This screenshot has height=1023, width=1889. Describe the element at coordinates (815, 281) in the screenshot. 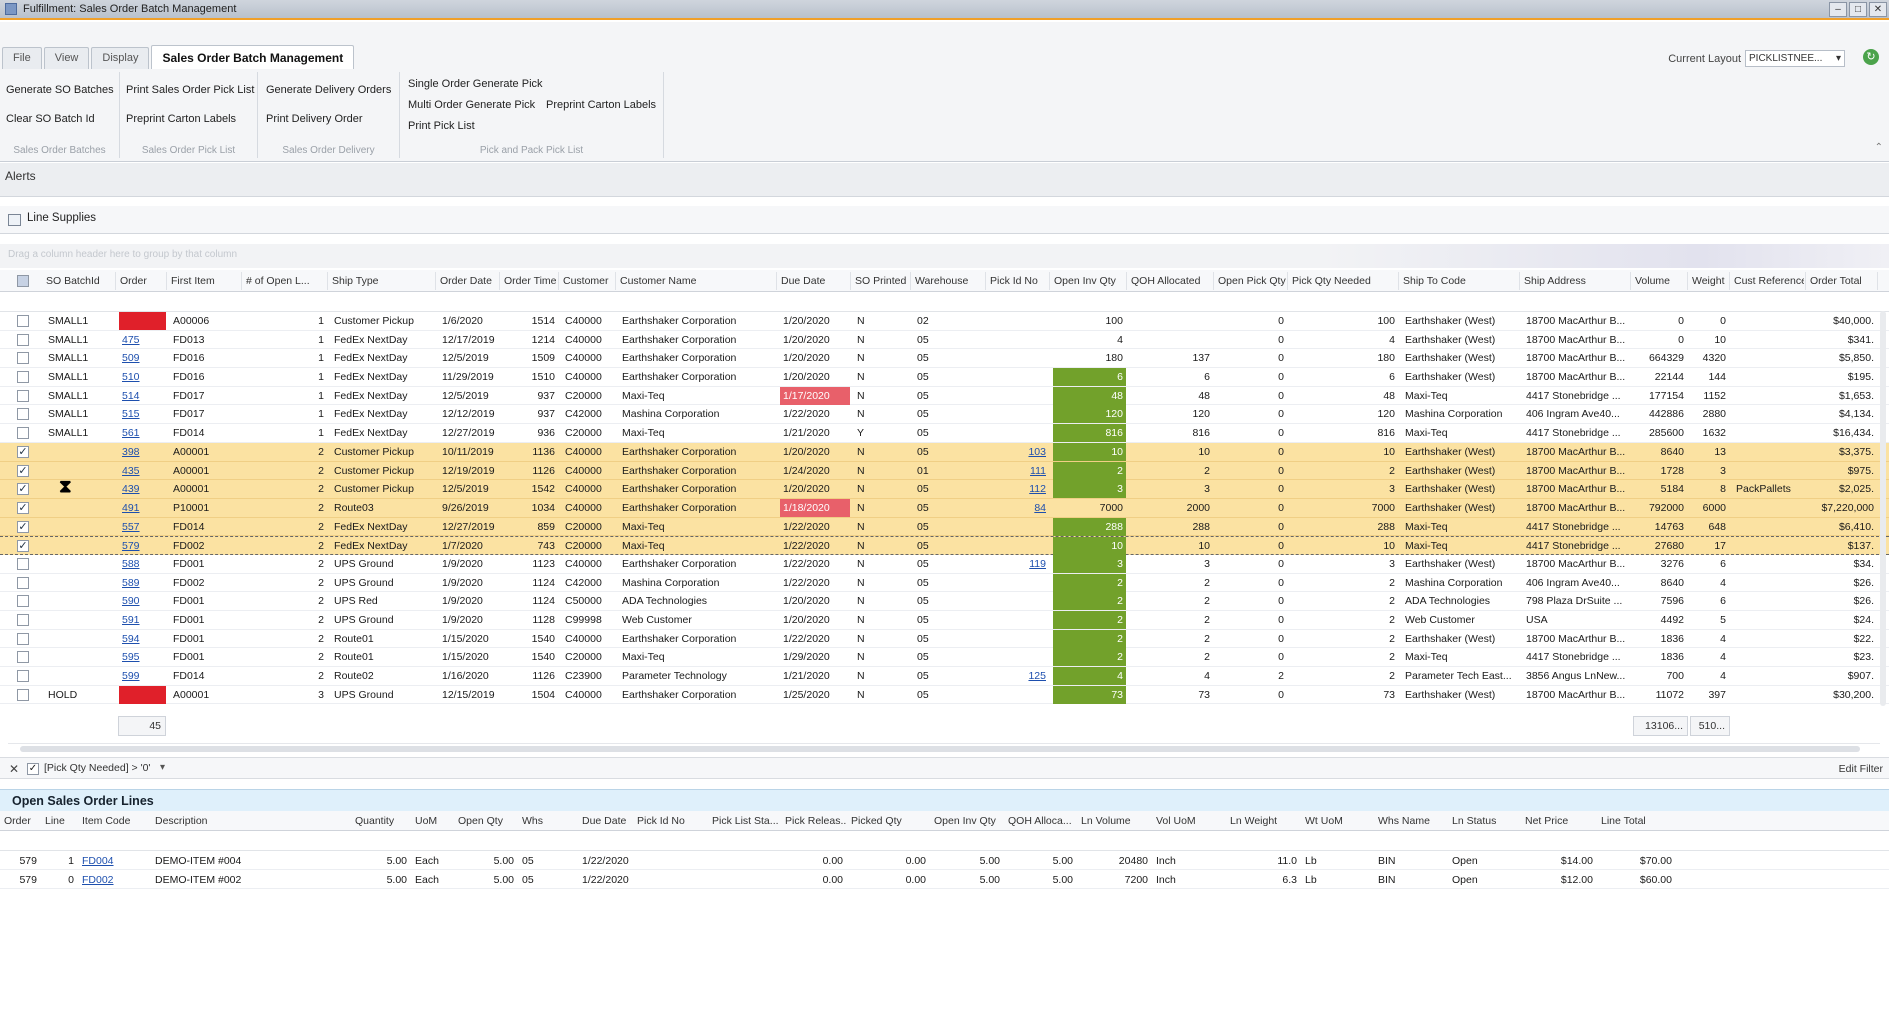

I see `column-header-due-date: Due Date` at that location.